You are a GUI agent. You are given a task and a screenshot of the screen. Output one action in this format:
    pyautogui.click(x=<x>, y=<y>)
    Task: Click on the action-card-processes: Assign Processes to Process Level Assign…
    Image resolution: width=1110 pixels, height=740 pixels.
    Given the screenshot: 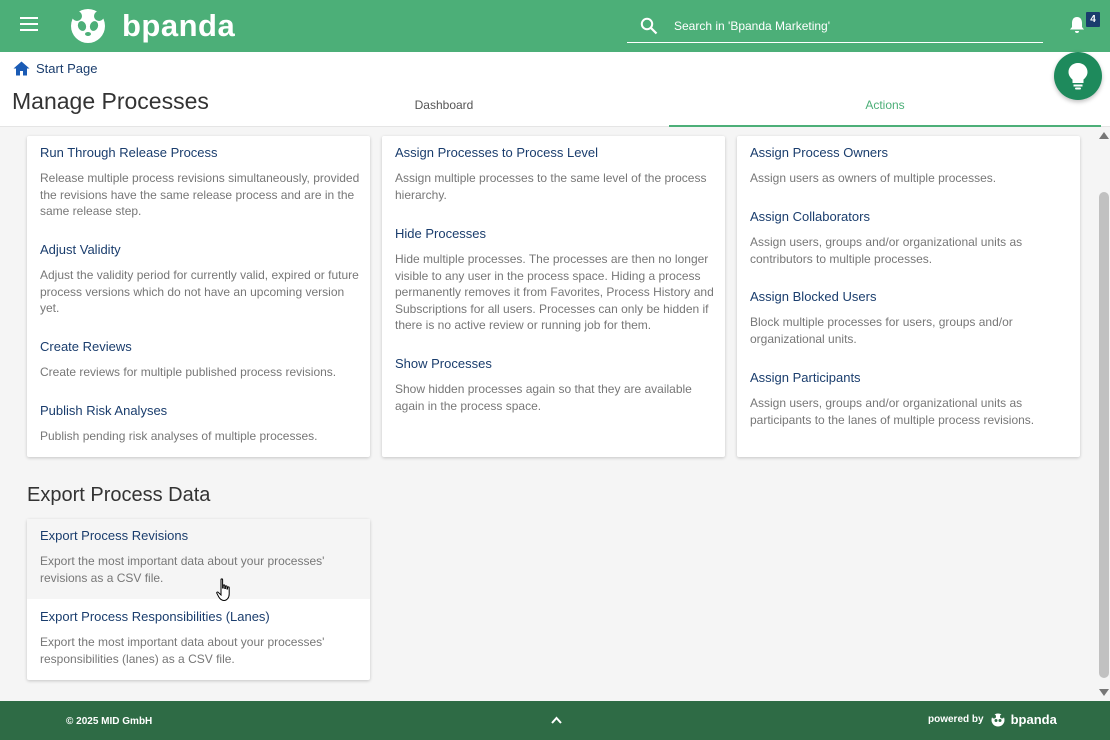 What is the action you would take?
    pyautogui.click(x=553, y=296)
    